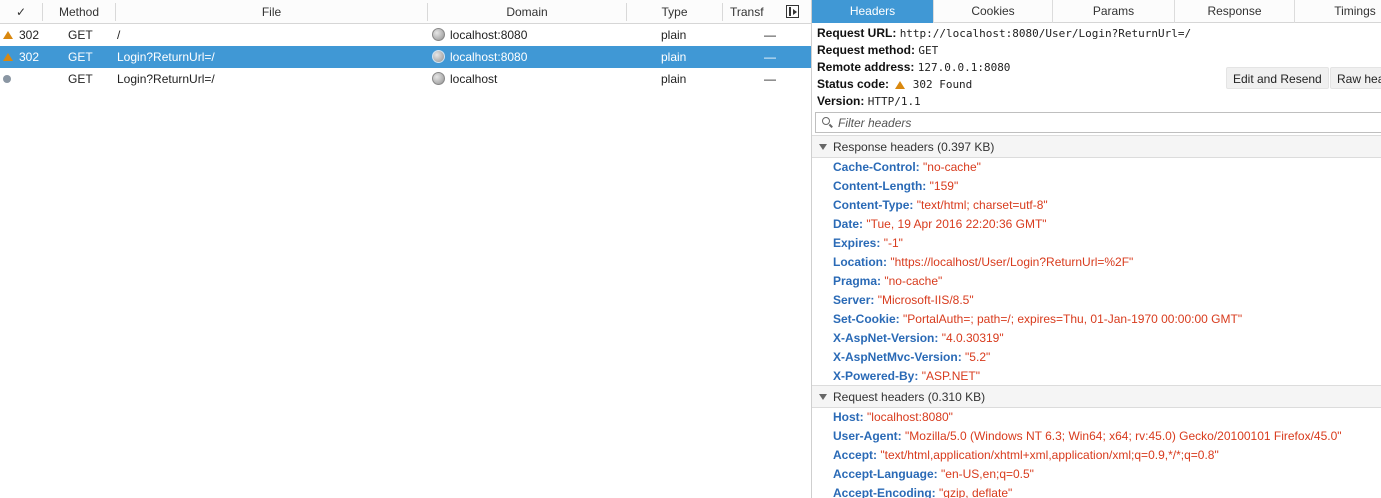 This screenshot has height=498, width=1381. I want to click on header-row: Content-Type: "text/html; charset=utf-8", so click(940, 205).